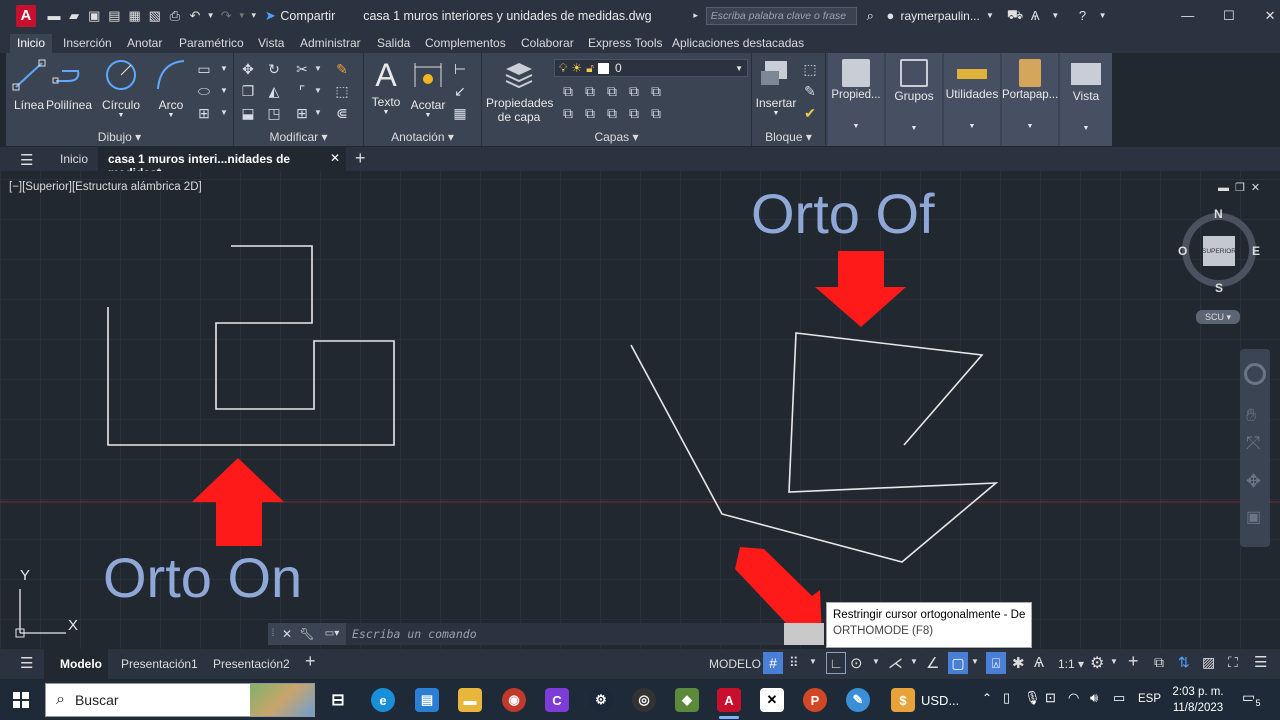 Image resolution: width=1280 pixels, height=720 pixels. Describe the element at coordinates (204, 91) in the screenshot. I see `hatch-icon: ⬭` at that location.